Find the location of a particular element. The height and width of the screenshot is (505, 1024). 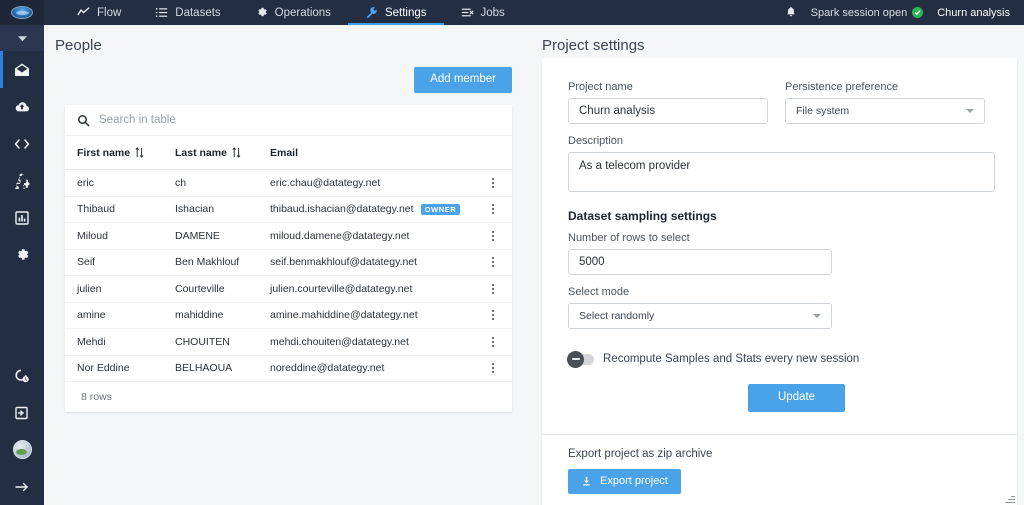

cloud-upload-icon is located at coordinates (22, 106).